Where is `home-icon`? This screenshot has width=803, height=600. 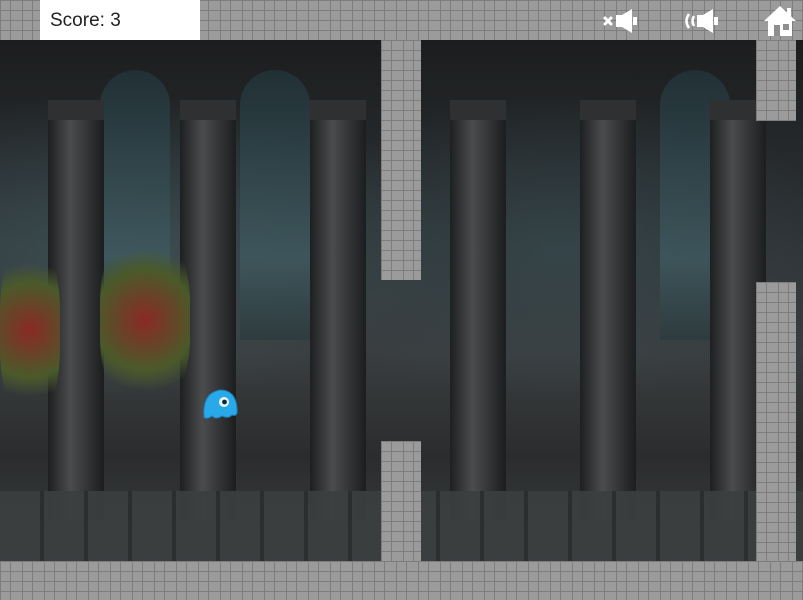 home-icon is located at coordinates (782, 20).